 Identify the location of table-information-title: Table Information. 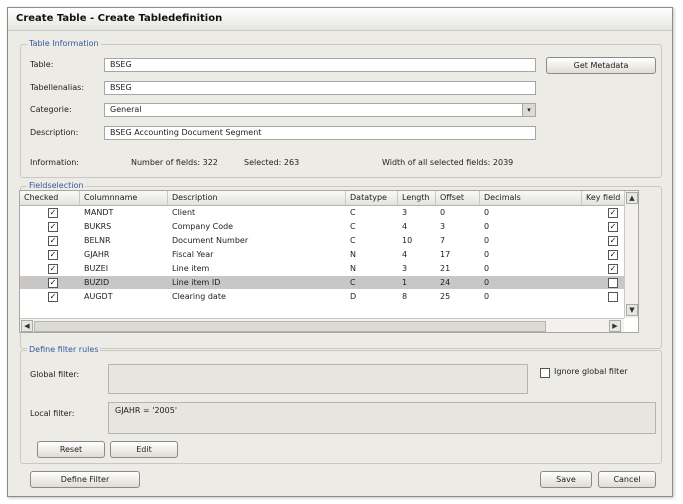
(64, 43).